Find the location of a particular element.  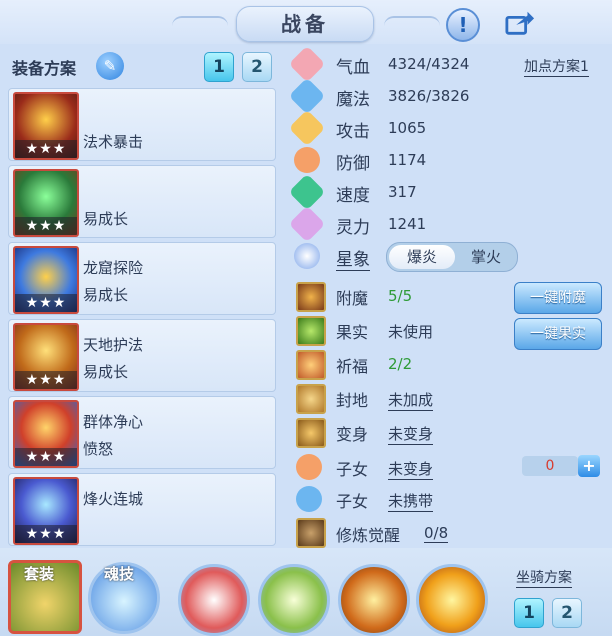

equip-slot-1: ★★★ 法术暴击 is located at coordinates (142, 124).